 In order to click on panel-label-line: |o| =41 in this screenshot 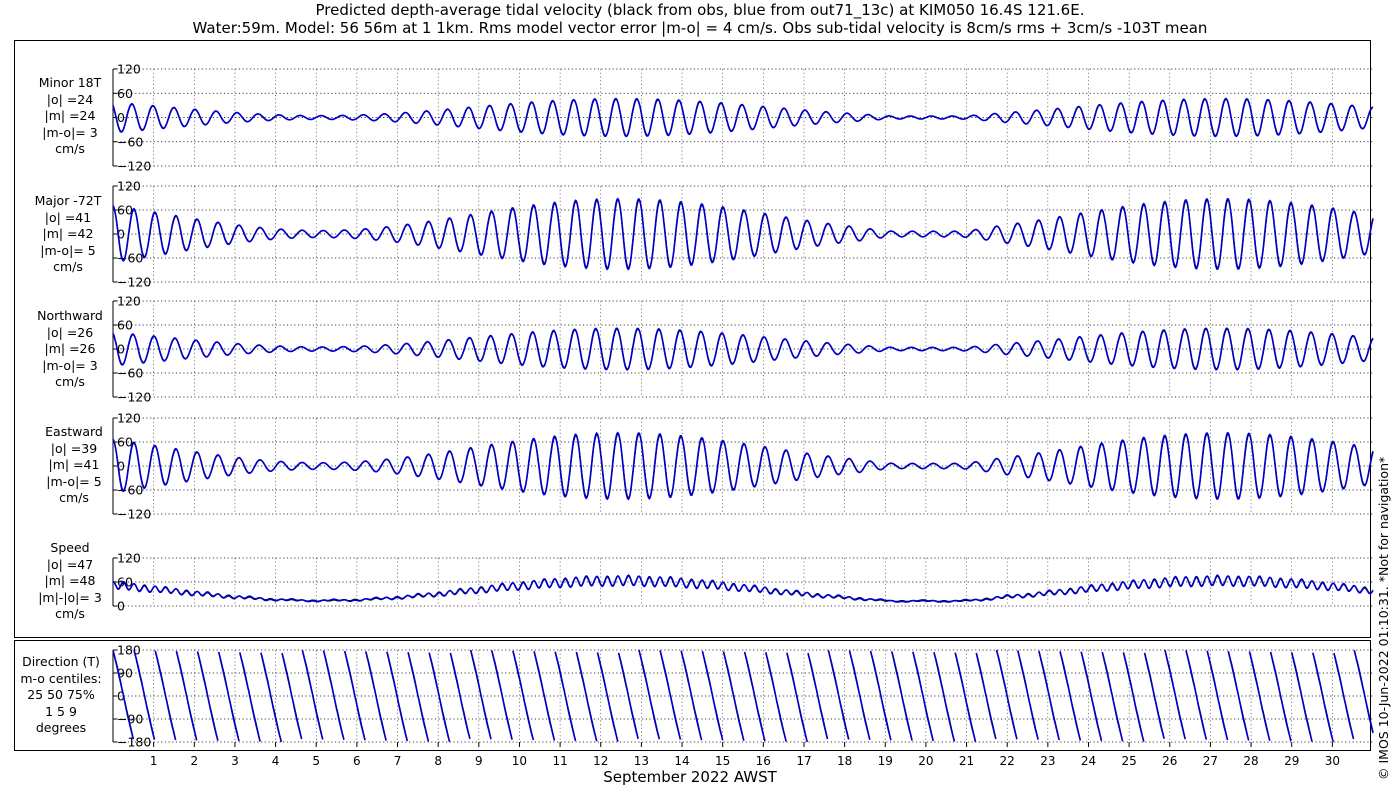, I will do `click(68, 217)`.